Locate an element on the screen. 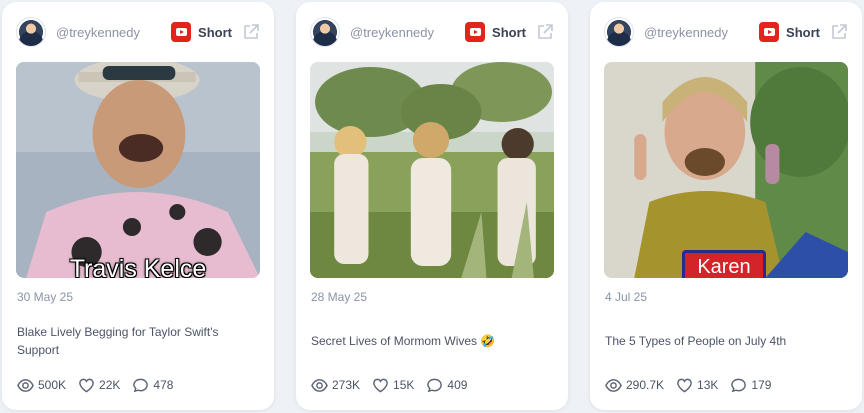  video-title-text: The 5 Types of People on July 4th is located at coordinates (696, 341).